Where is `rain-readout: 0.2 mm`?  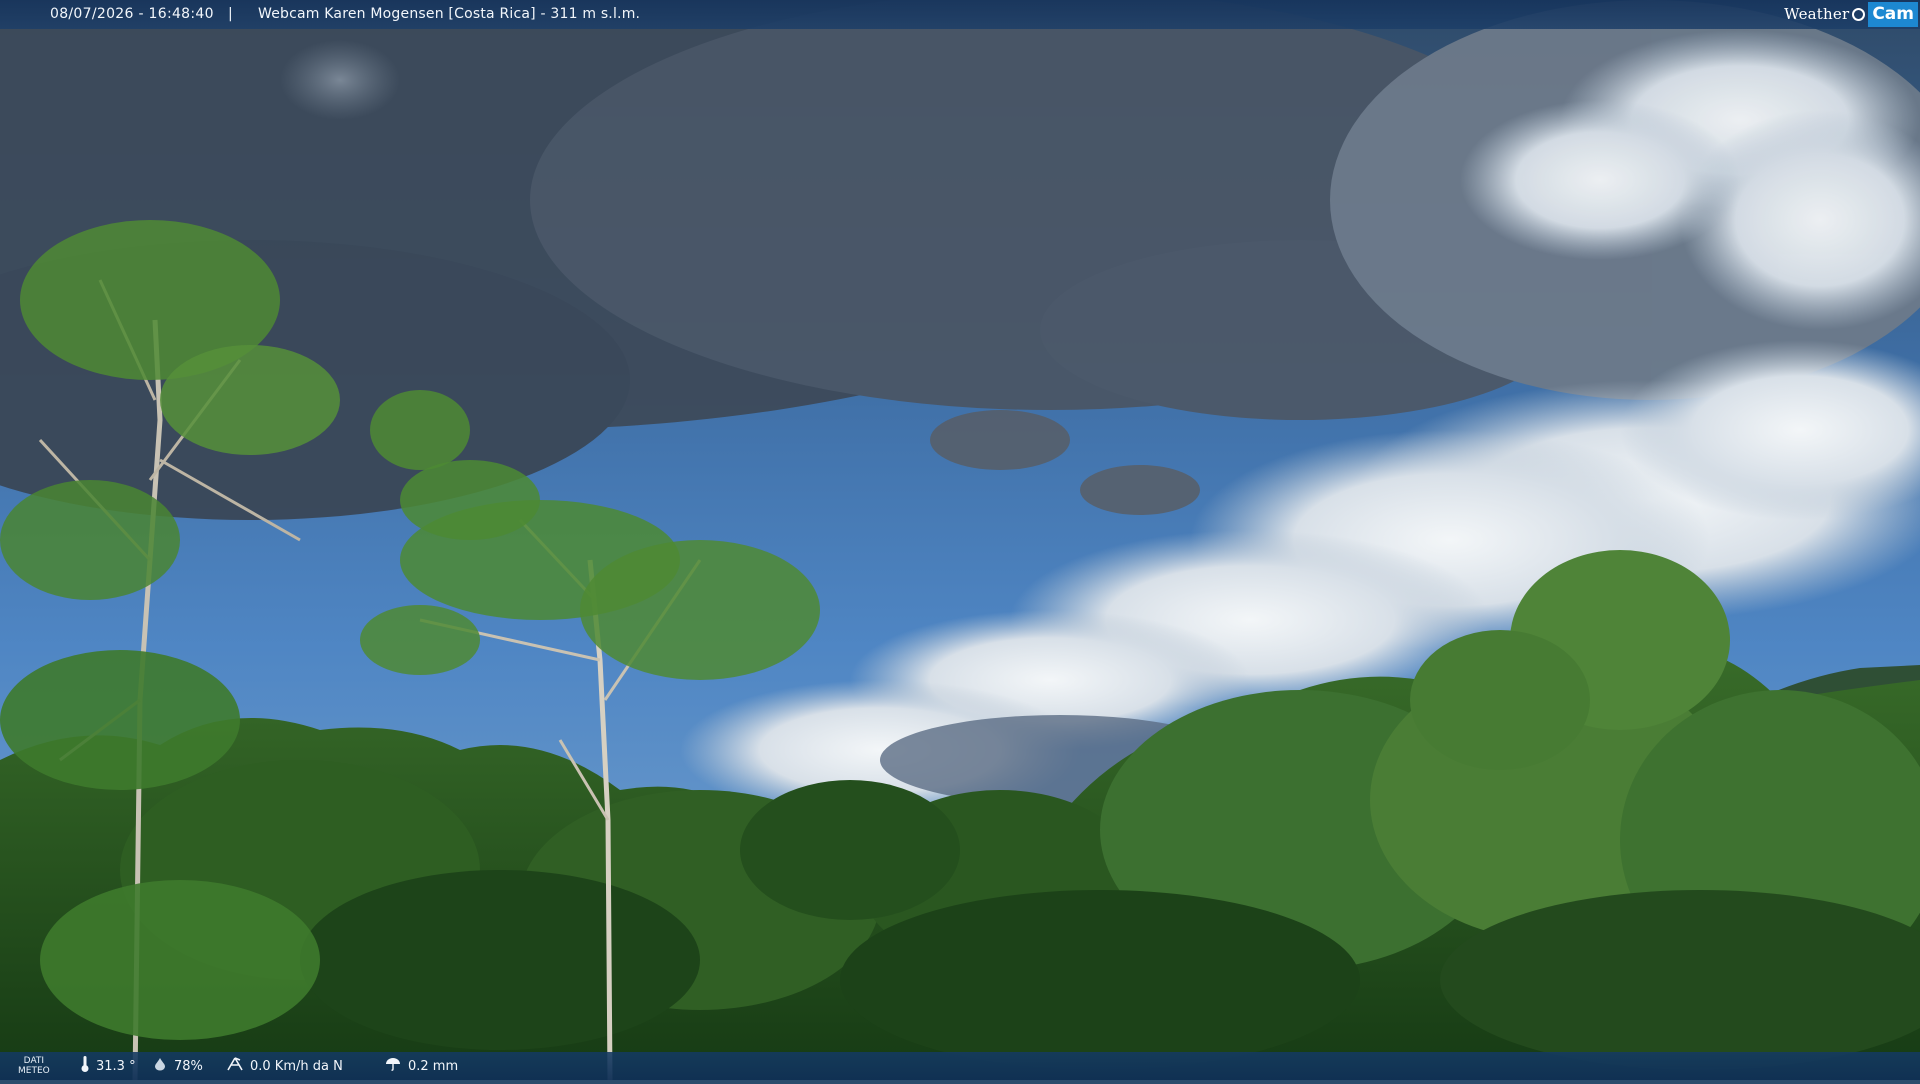
rain-readout: 0.2 mm is located at coordinates (421, 1066).